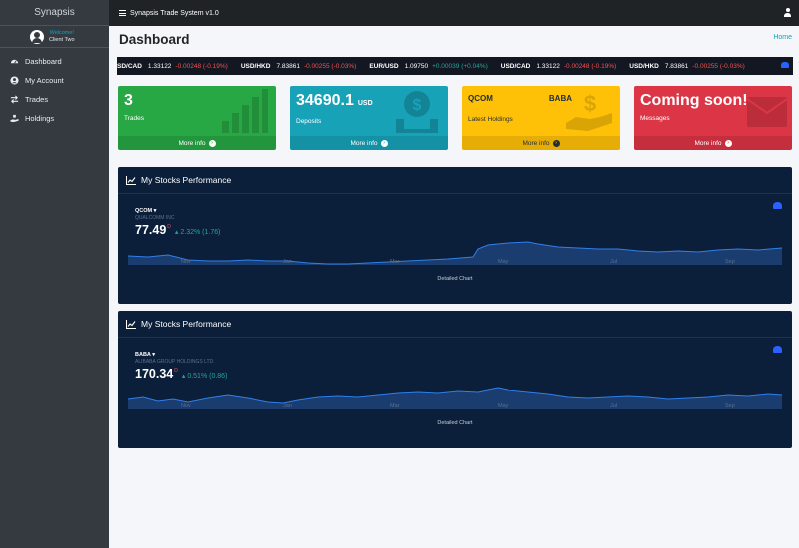  Describe the element at coordinates (54, 99) in the screenshot. I see `sidebar-item-trades: Trades` at that location.